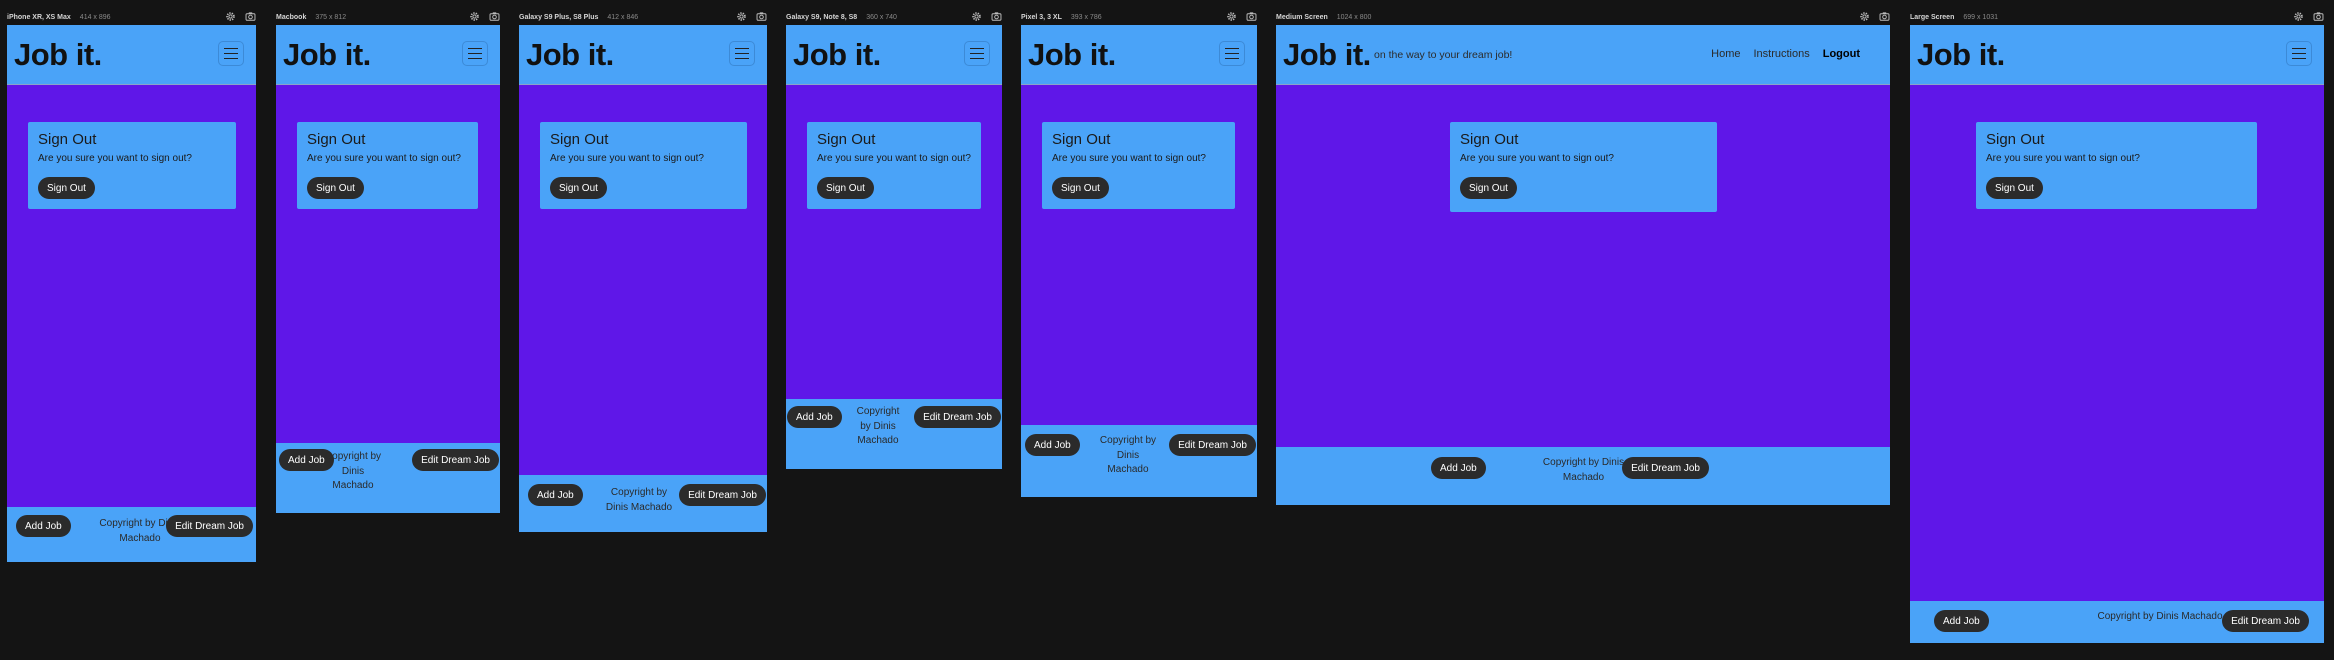 The height and width of the screenshot is (660, 2334). I want to click on device-toolbar: Galaxy S9, Note 8, S8 360 x 740, so click(894, 17).